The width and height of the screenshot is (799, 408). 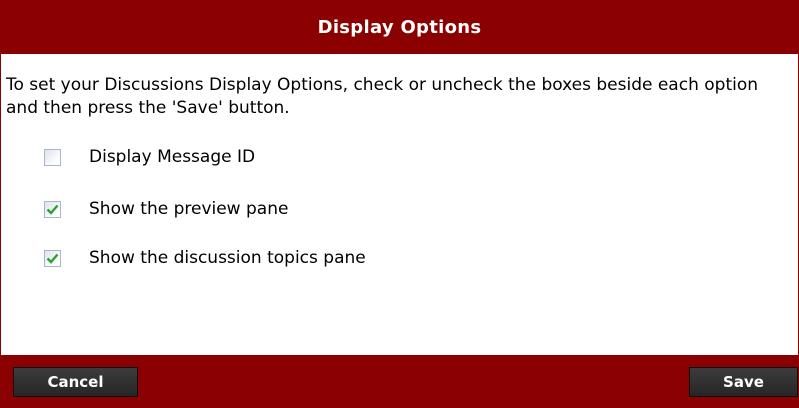 I want to click on dialog-footer: Cancel Save, so click(x=399, y=381).